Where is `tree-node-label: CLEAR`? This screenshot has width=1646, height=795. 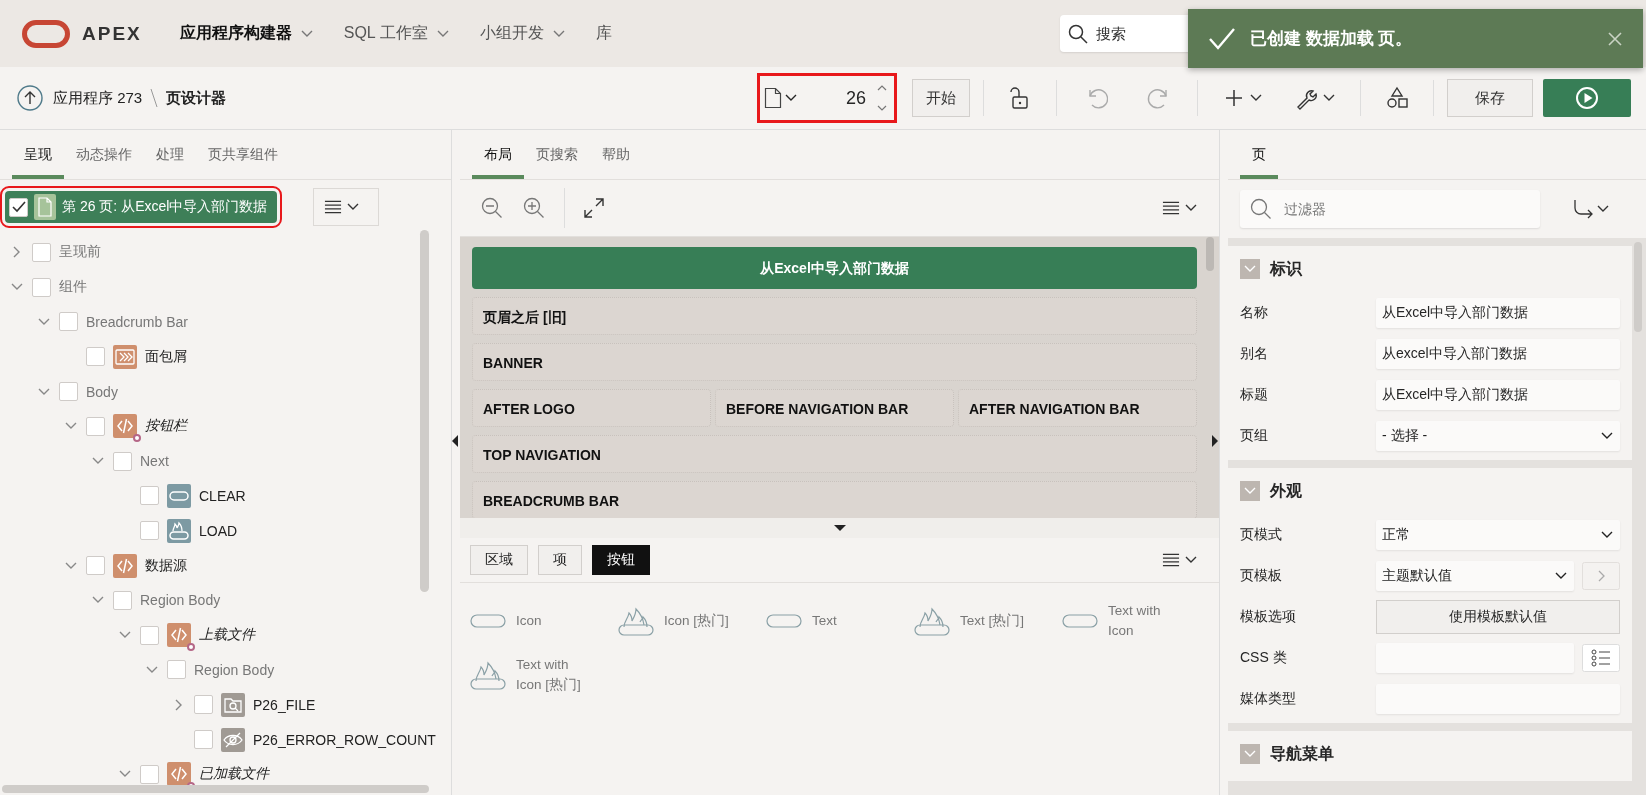
tree-node-label: CLEAR is located at coordinates (222, 495).